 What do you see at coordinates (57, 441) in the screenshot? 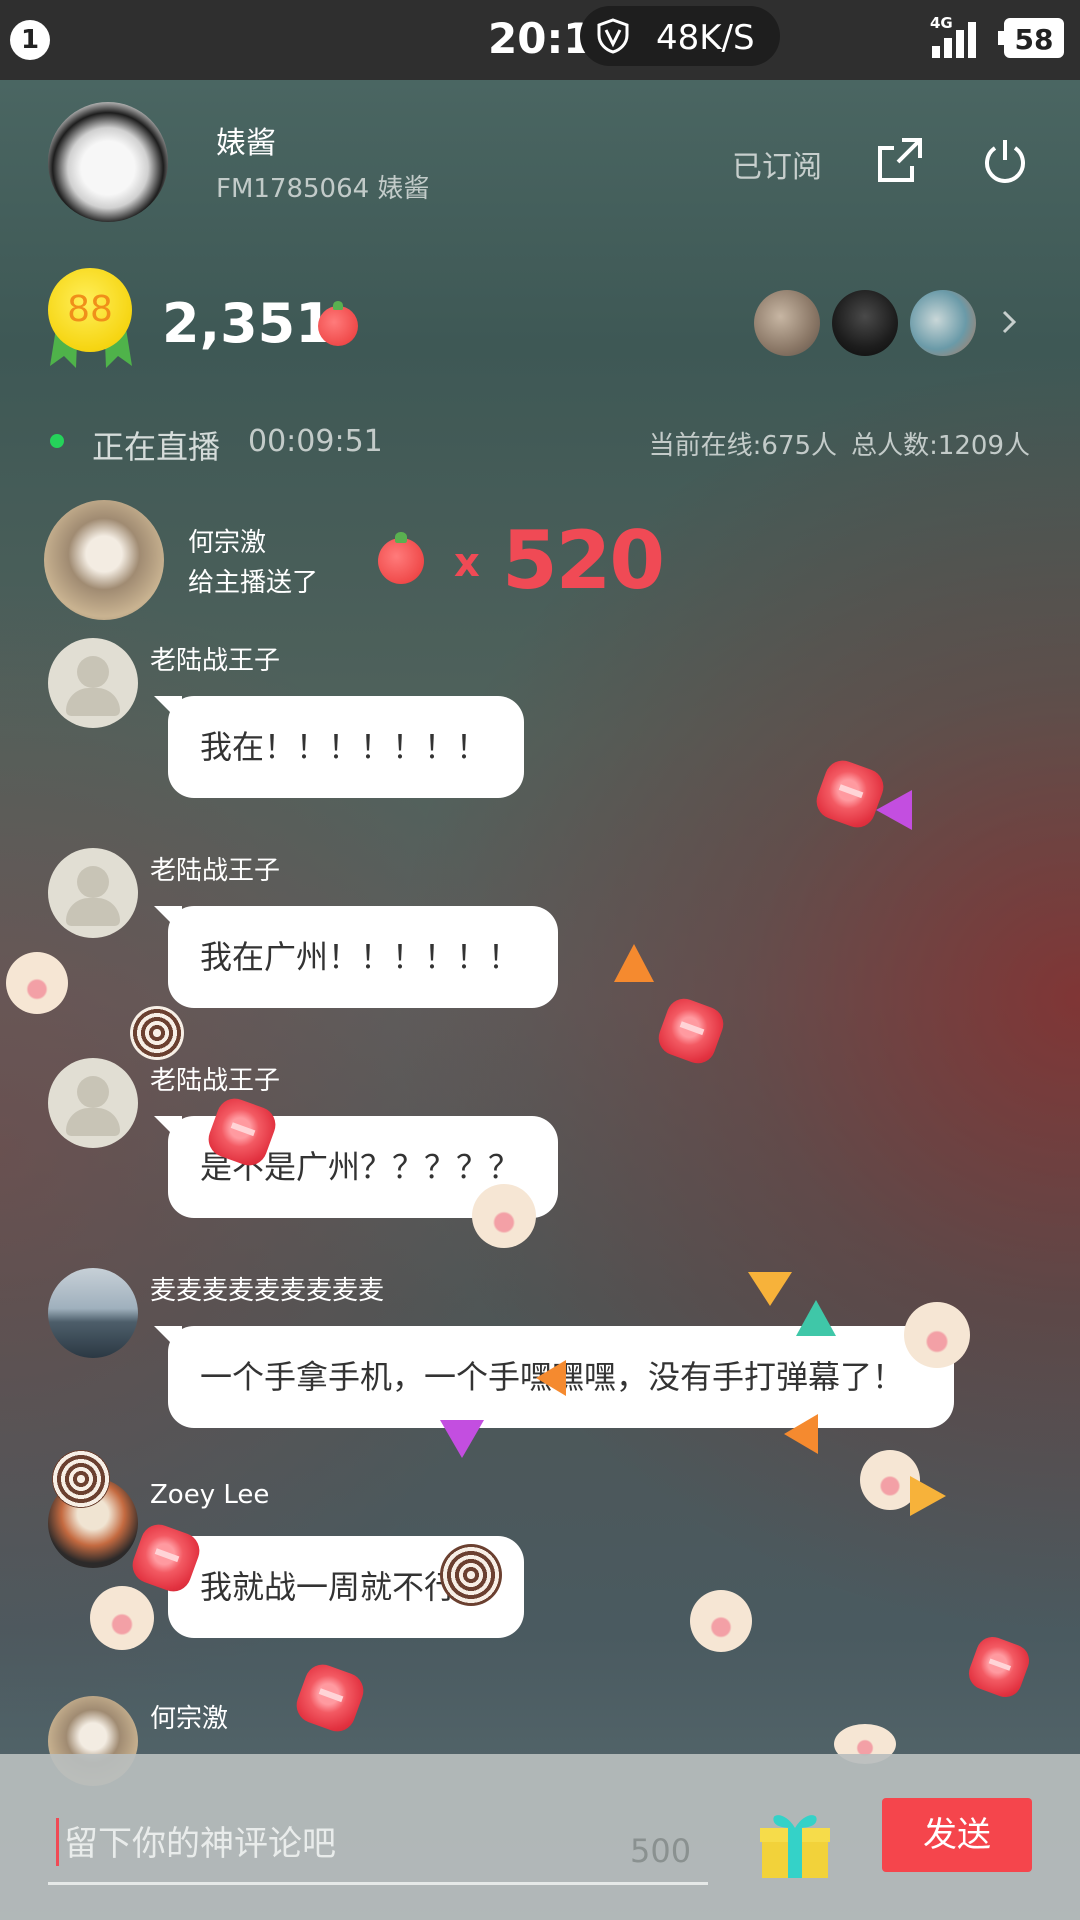
I see `live-indicator-dot` at bounding box center [57, 441].